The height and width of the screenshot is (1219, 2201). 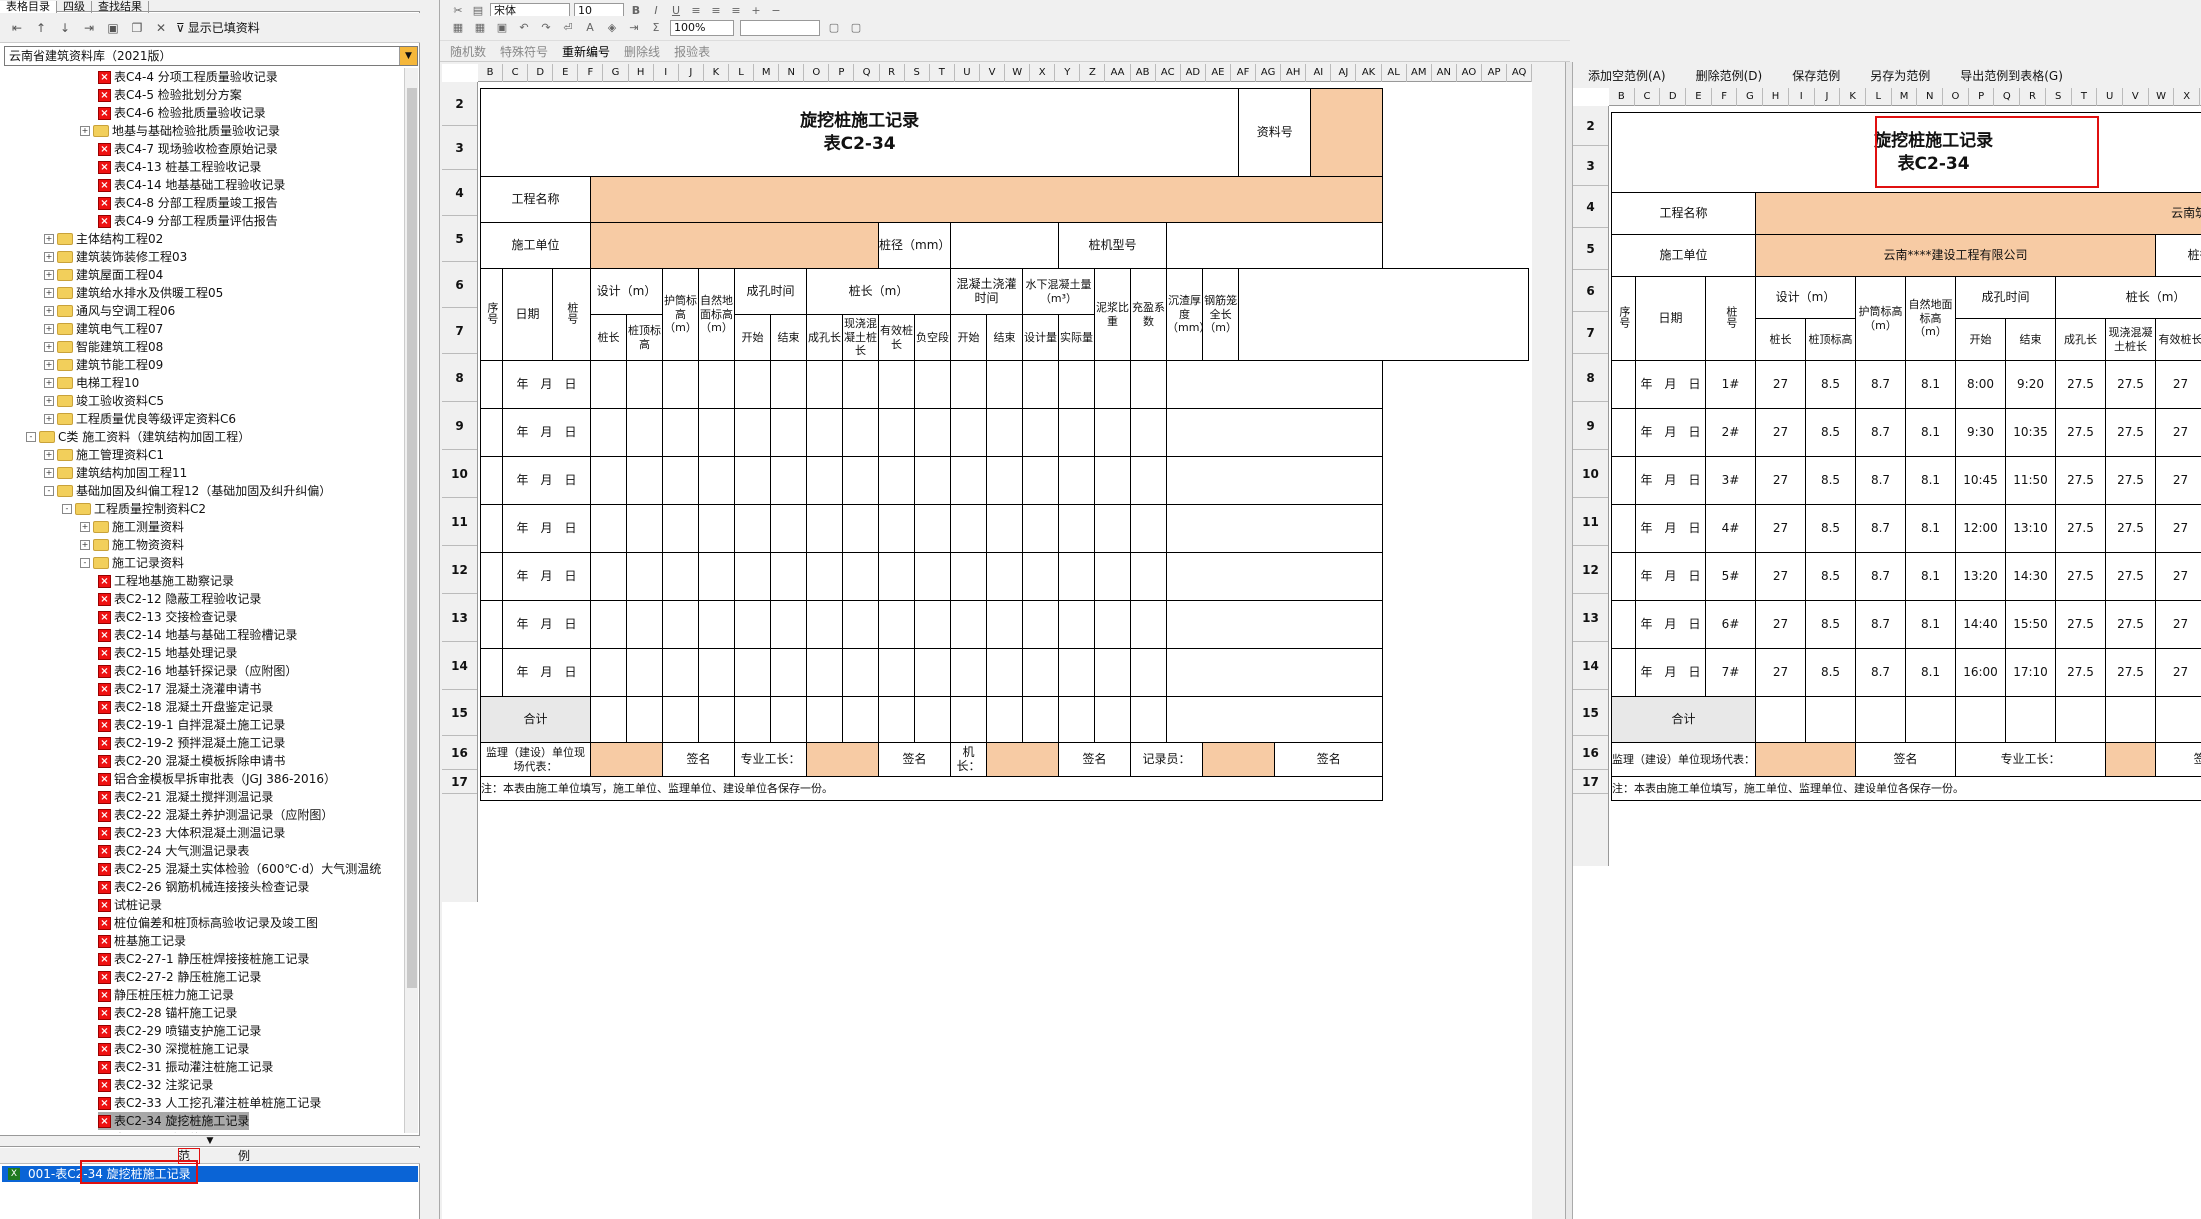 What do you see at coordinates (1816, 75) in the screenshot?
I see `save-example-button: 保存范例` at bounding box center [1816, 75].